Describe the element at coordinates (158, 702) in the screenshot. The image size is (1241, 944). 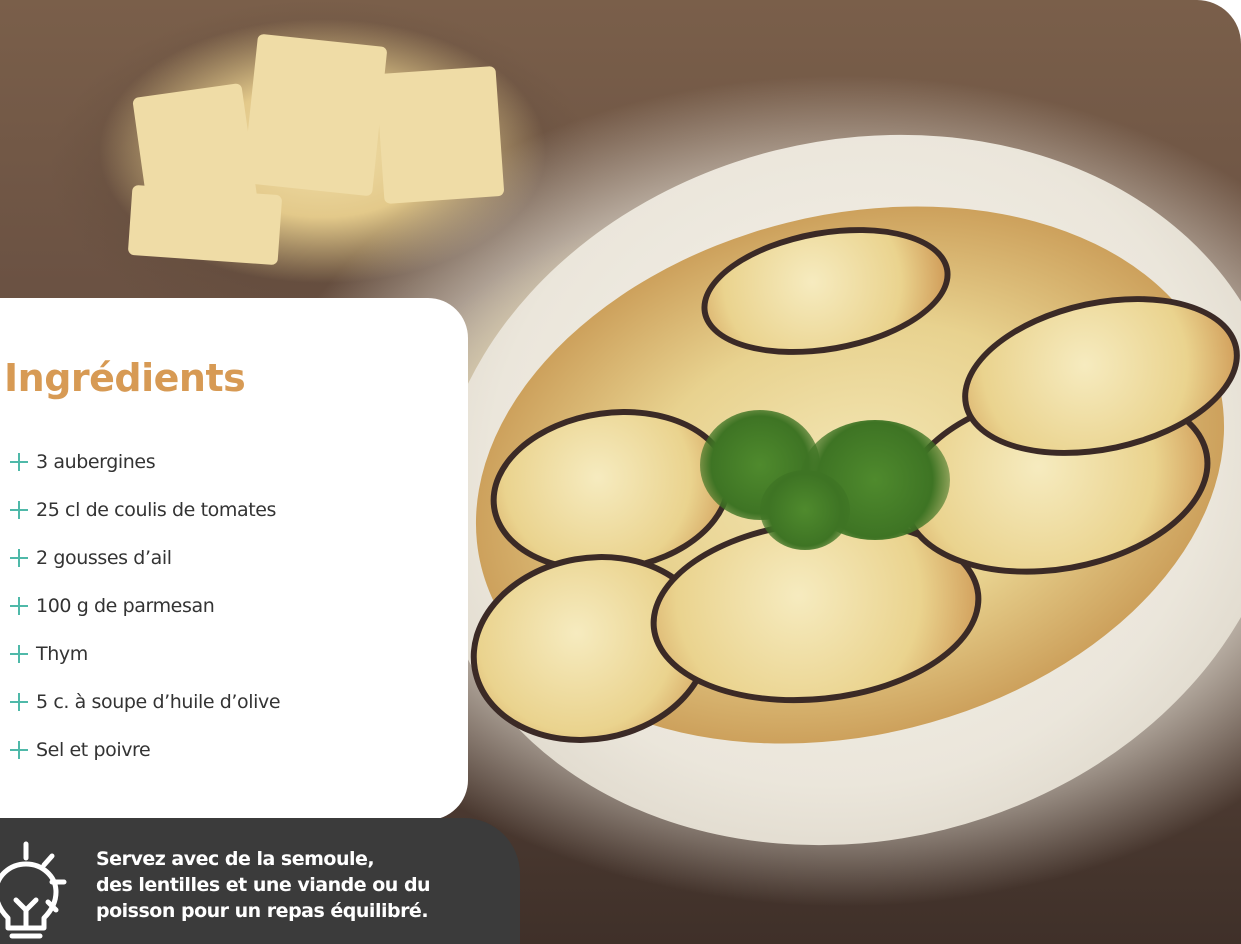
I see `ingredient-label: 5 c. à soupe d’huile d’olive` at that location.